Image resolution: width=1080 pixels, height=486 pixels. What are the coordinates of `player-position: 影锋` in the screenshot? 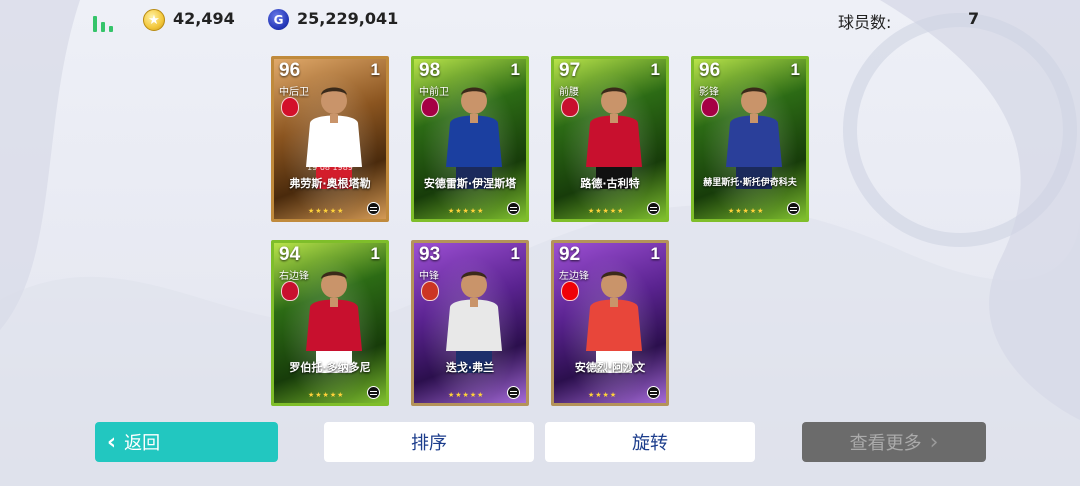 It's located at (709, 92).